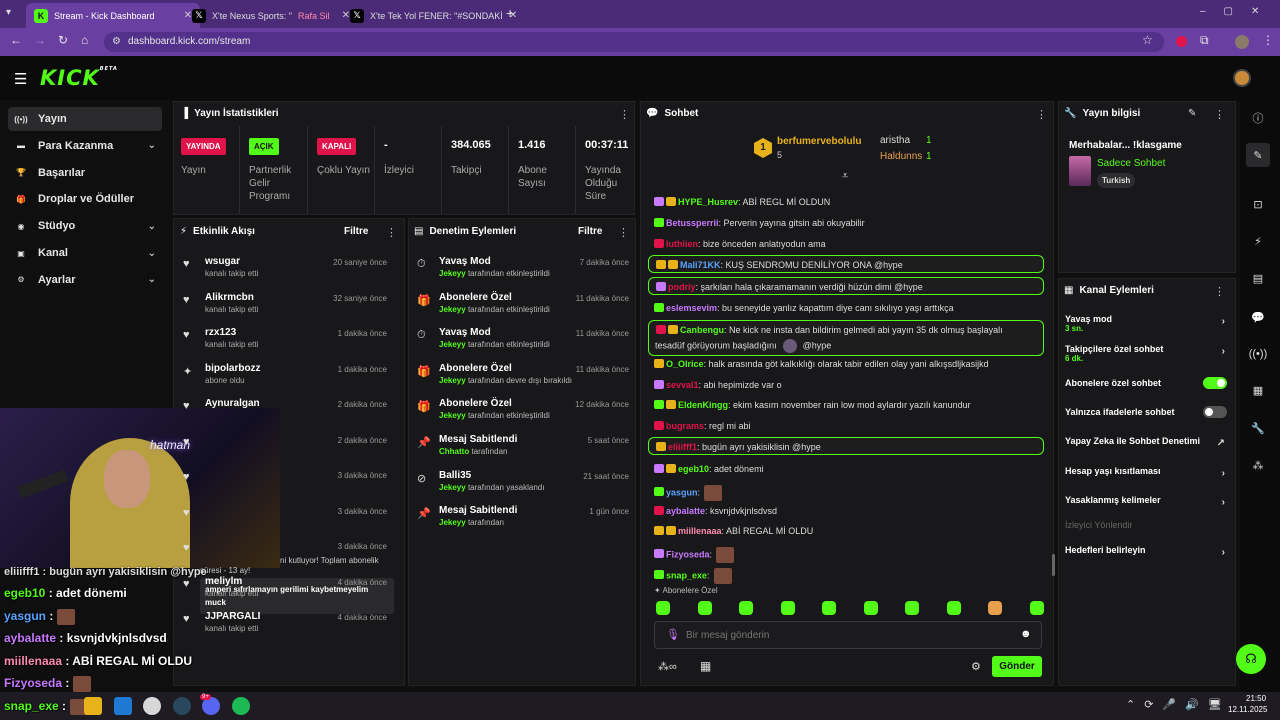  Describe the element at coordinates (1258, 317) in the screenshot. I see `chat-icon: 💬` at that location.